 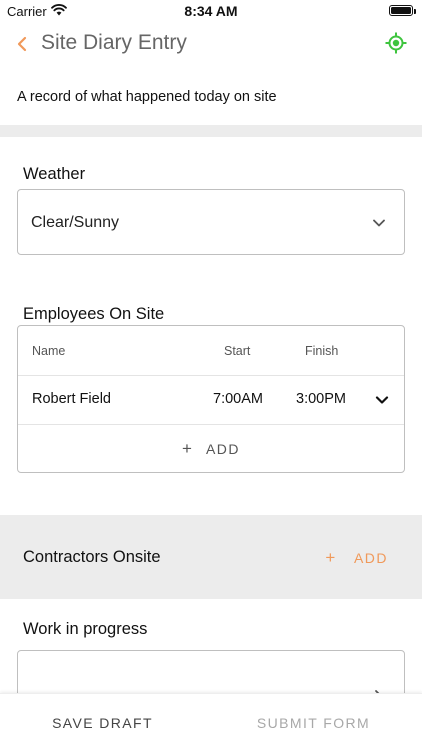 I want to click on save-draft-button: SAVE DRAFT, so click(x=102, y=722).